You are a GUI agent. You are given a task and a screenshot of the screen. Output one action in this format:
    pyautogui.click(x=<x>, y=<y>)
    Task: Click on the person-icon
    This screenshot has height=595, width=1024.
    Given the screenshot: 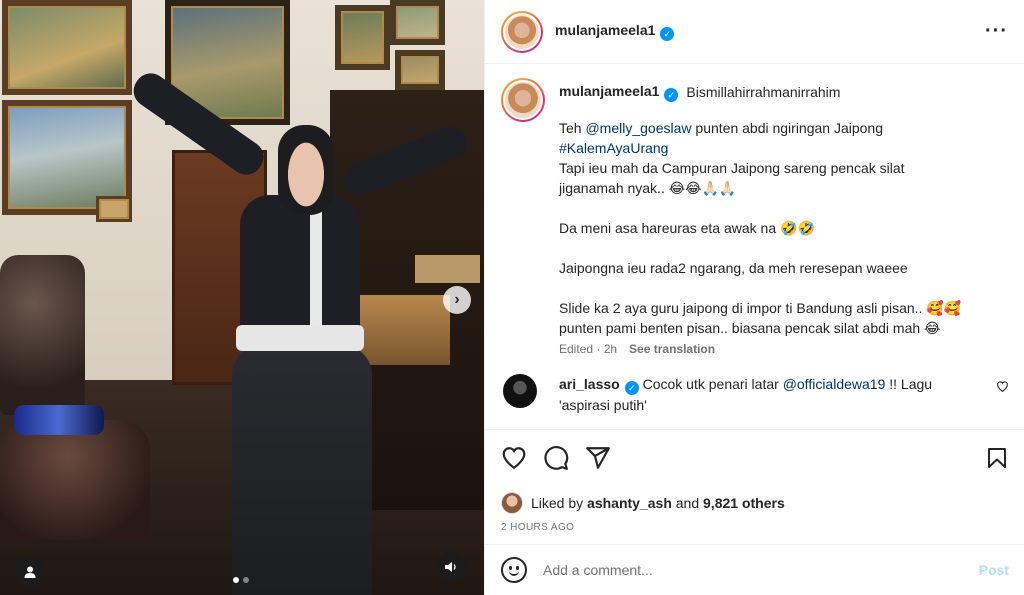 What is the action you would take?
    pyautogui.click(x=30, y=572)
    